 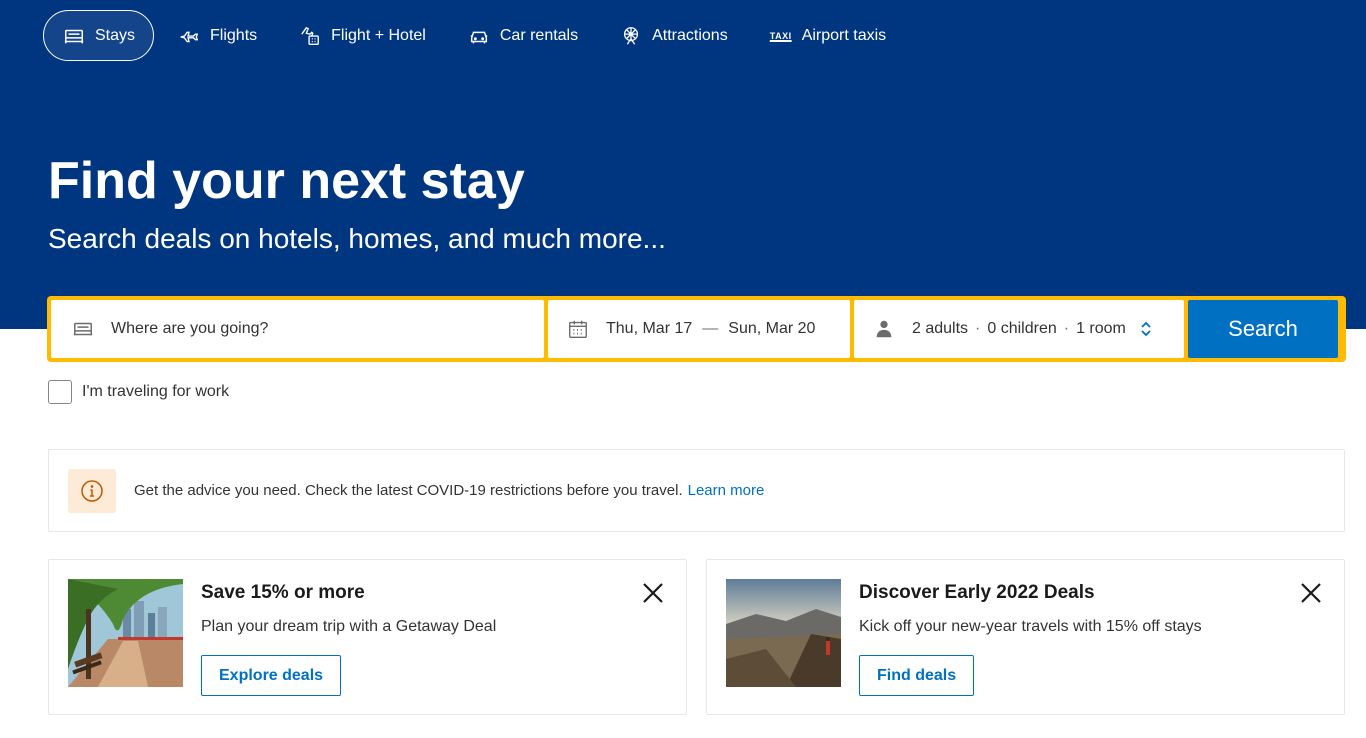 I want to click on calendar-icon, so click(x=578, y=329).